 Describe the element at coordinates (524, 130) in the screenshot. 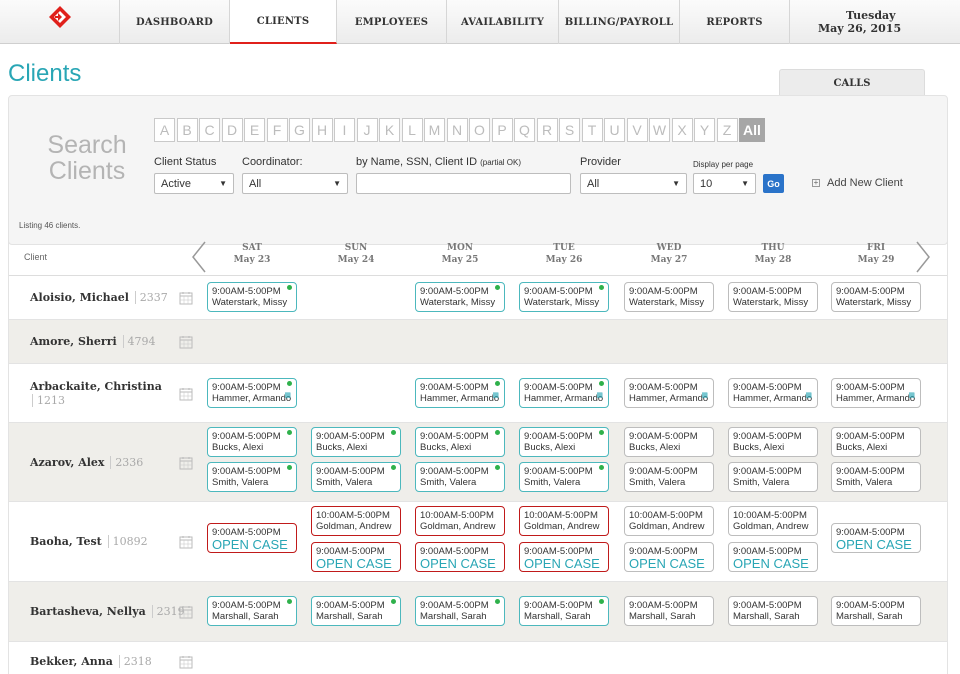

I see `letter-filter-q: Q` at that location.